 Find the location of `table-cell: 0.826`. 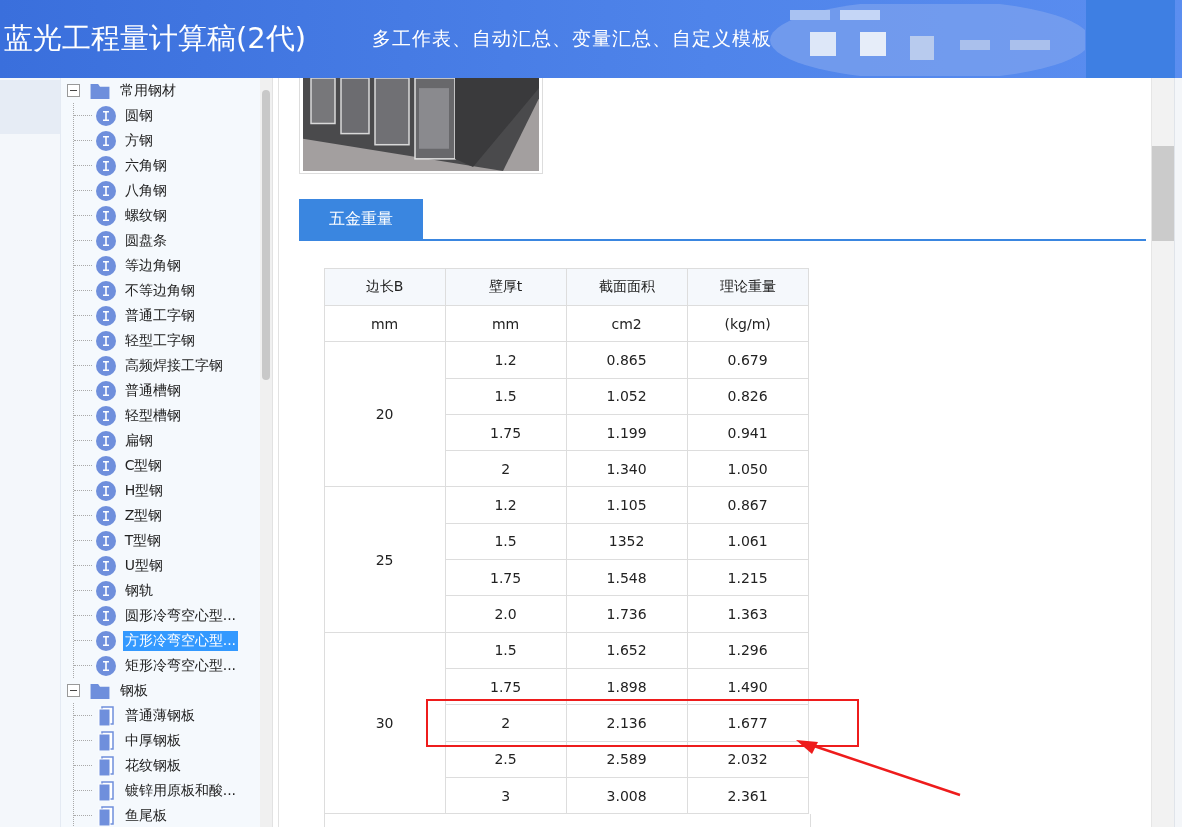

table-cell: 0.826 is located at coordinates (748, 396).